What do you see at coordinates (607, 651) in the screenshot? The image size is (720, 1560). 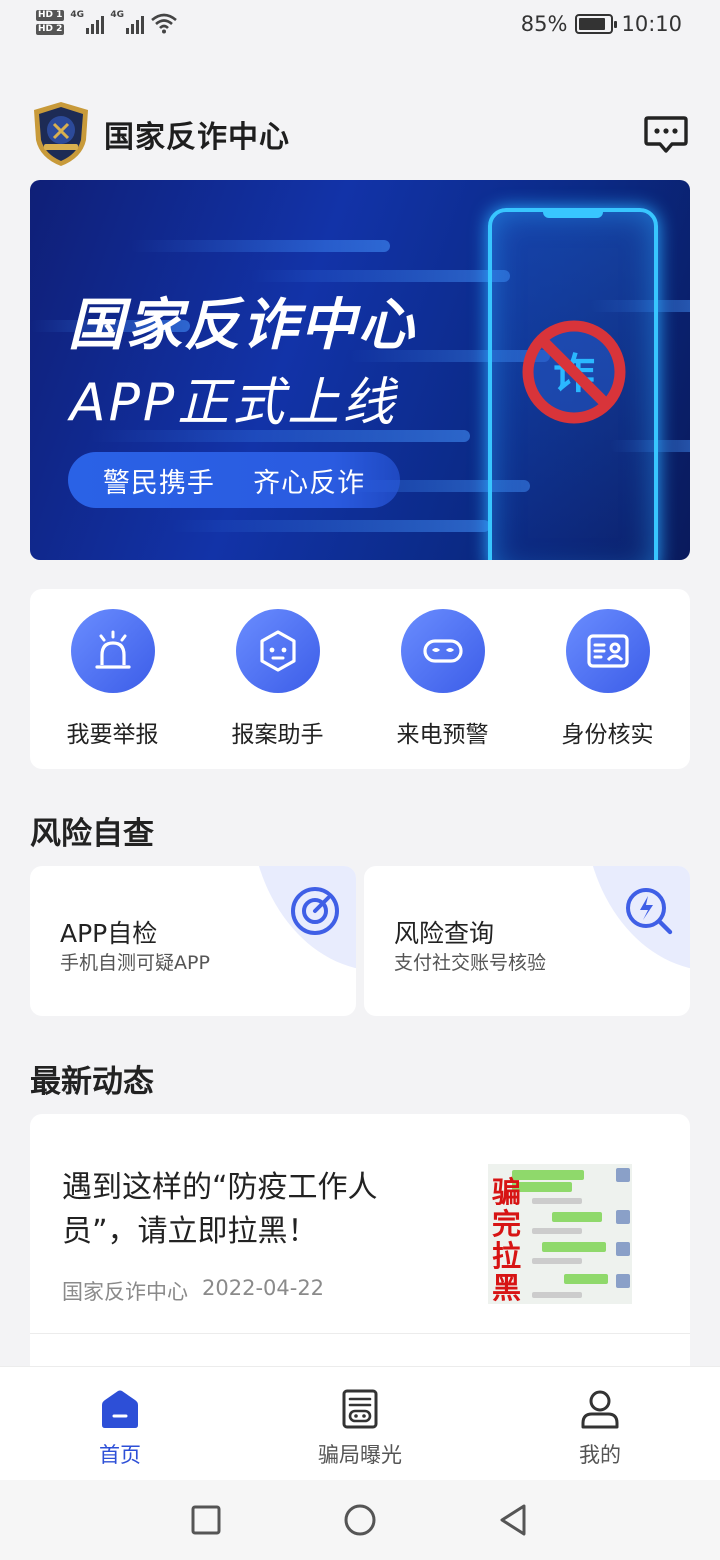 I see `id-card-icon` at bounding box center [607, 651].